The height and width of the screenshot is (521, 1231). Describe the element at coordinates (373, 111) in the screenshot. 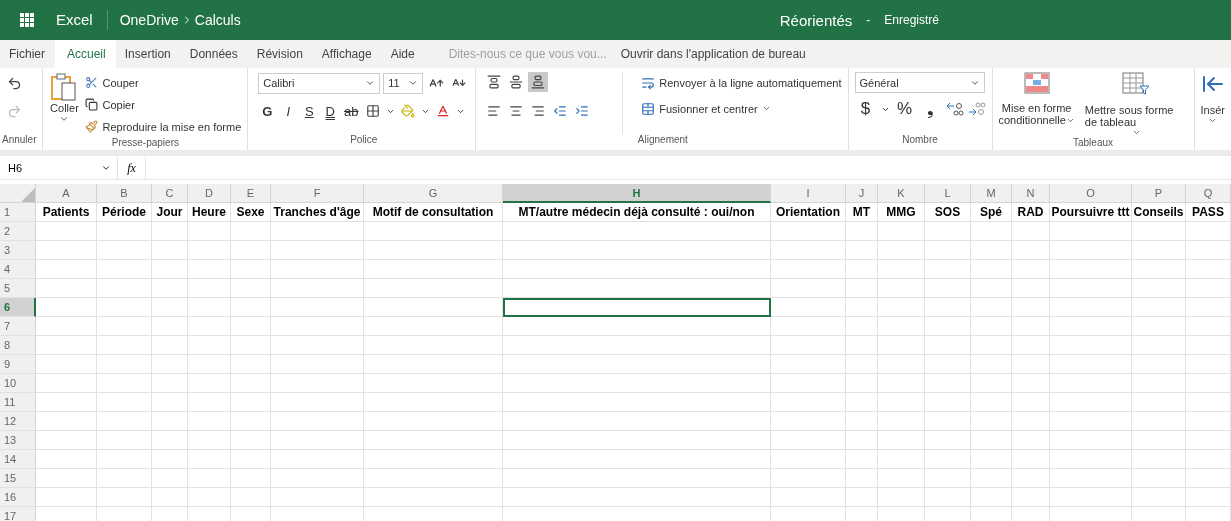

I see `borders-icon` at that location.